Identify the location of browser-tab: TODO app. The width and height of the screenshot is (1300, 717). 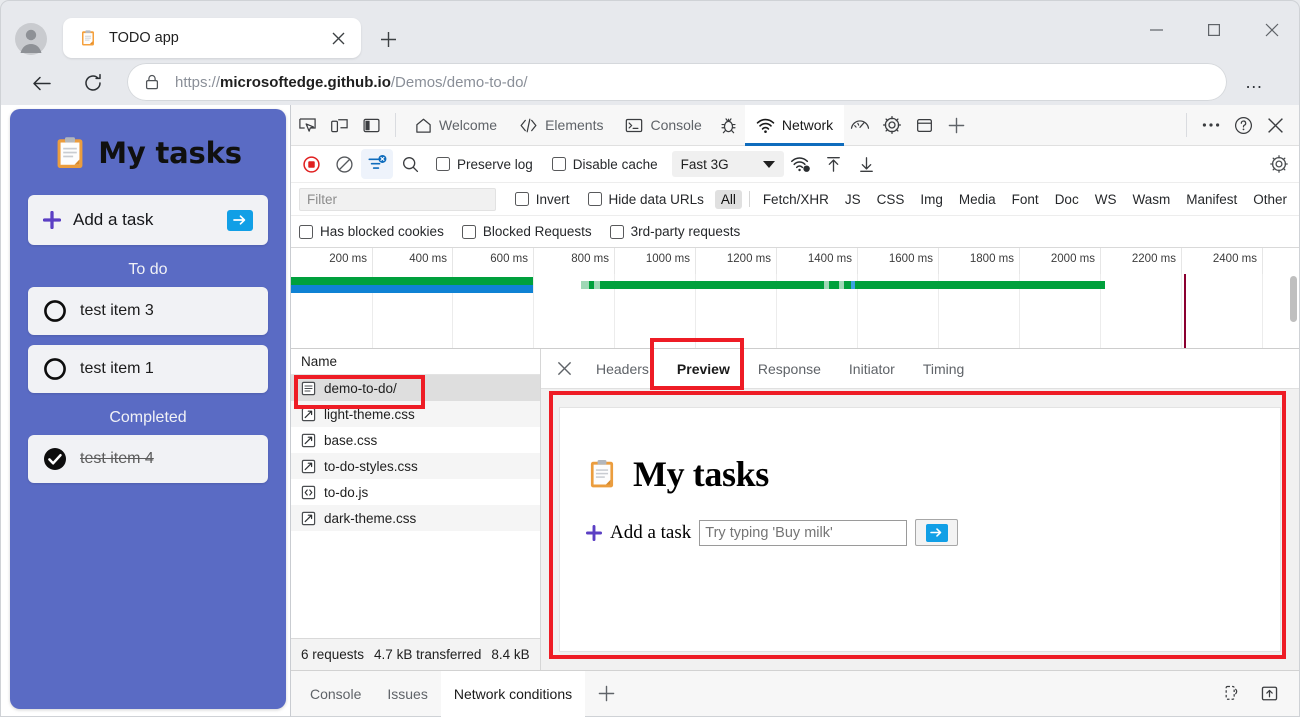
(212, 38).